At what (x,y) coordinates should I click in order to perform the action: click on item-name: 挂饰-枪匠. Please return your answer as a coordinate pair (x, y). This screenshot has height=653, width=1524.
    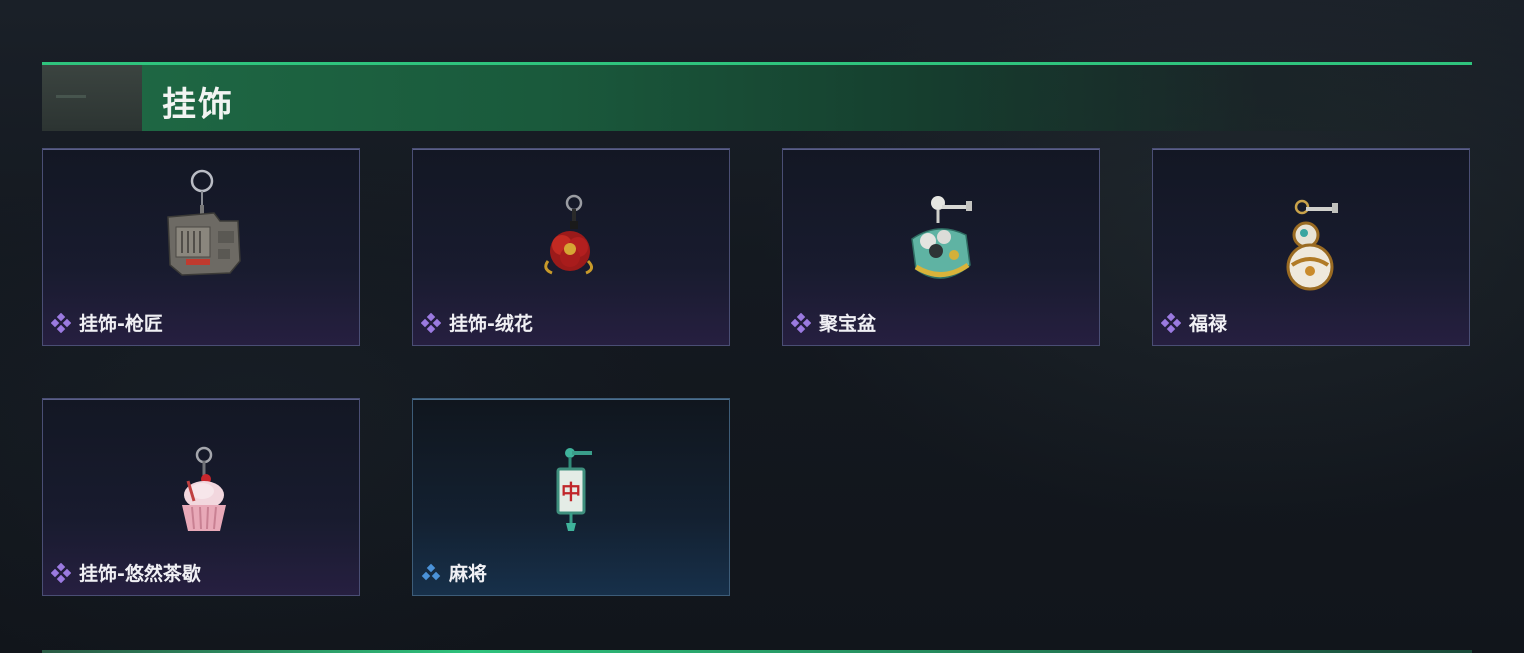
    Looking at the image, I should click on (121, 324).